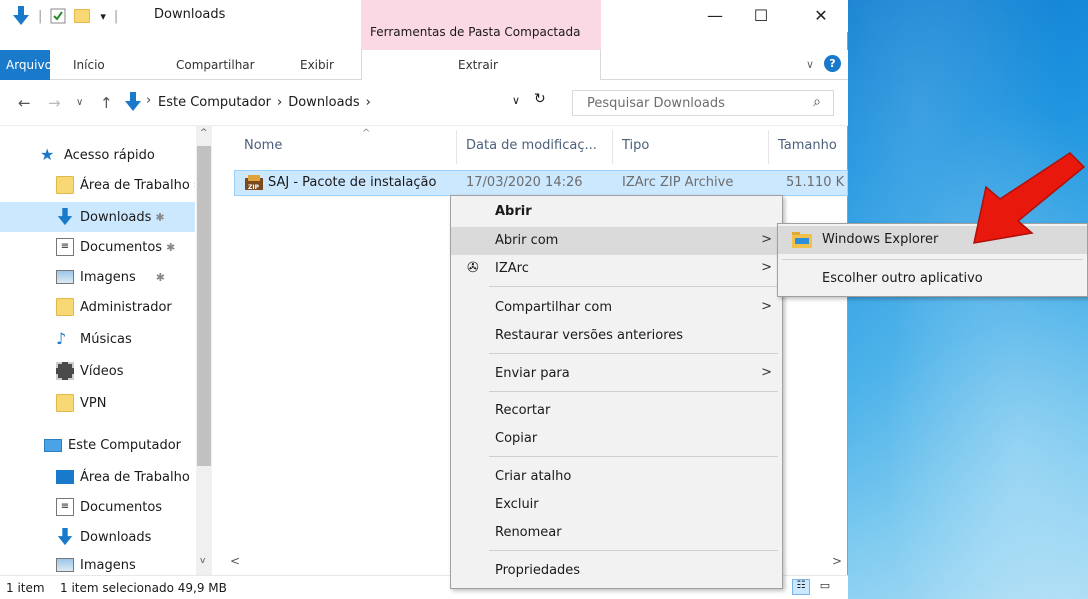 The image size is (1088, 599). Describe the element at coordinates (97, 537) in the screenshot. I see `nav-item-downloads-pc: Downloads` at that location.